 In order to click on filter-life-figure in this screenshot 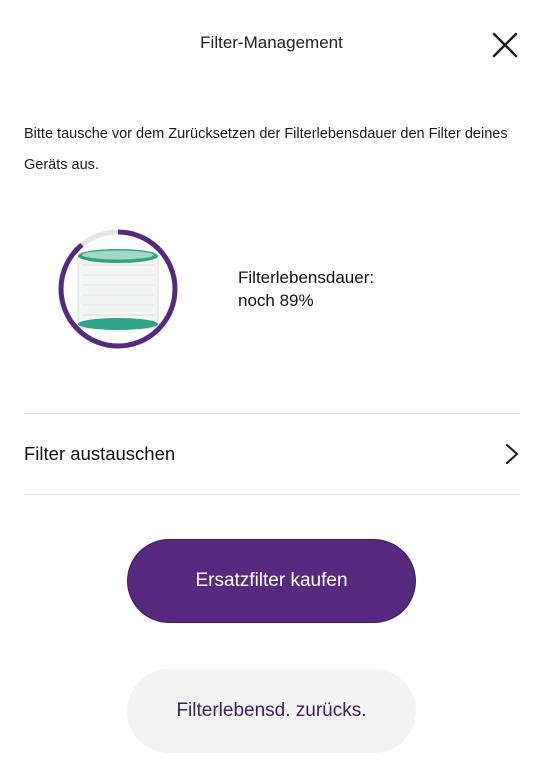, I will do `click(118, 289)`.